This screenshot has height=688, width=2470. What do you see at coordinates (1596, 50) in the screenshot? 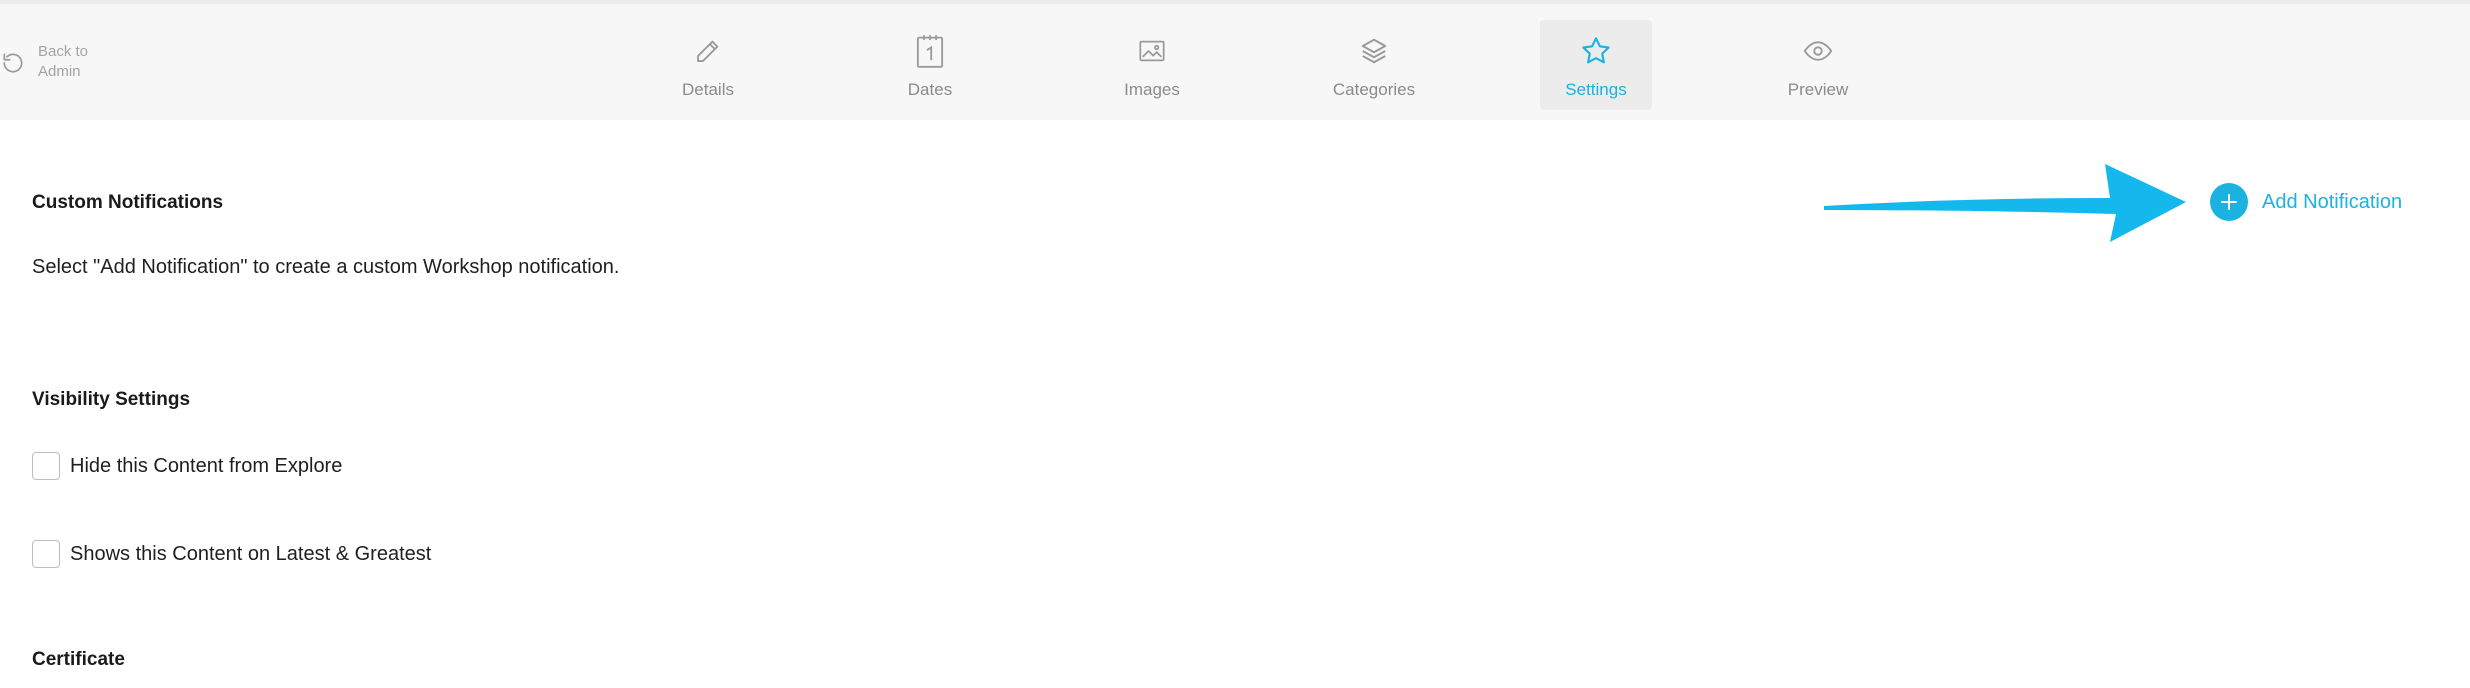
I see `star-icon` at bounding box center [1596, 50].